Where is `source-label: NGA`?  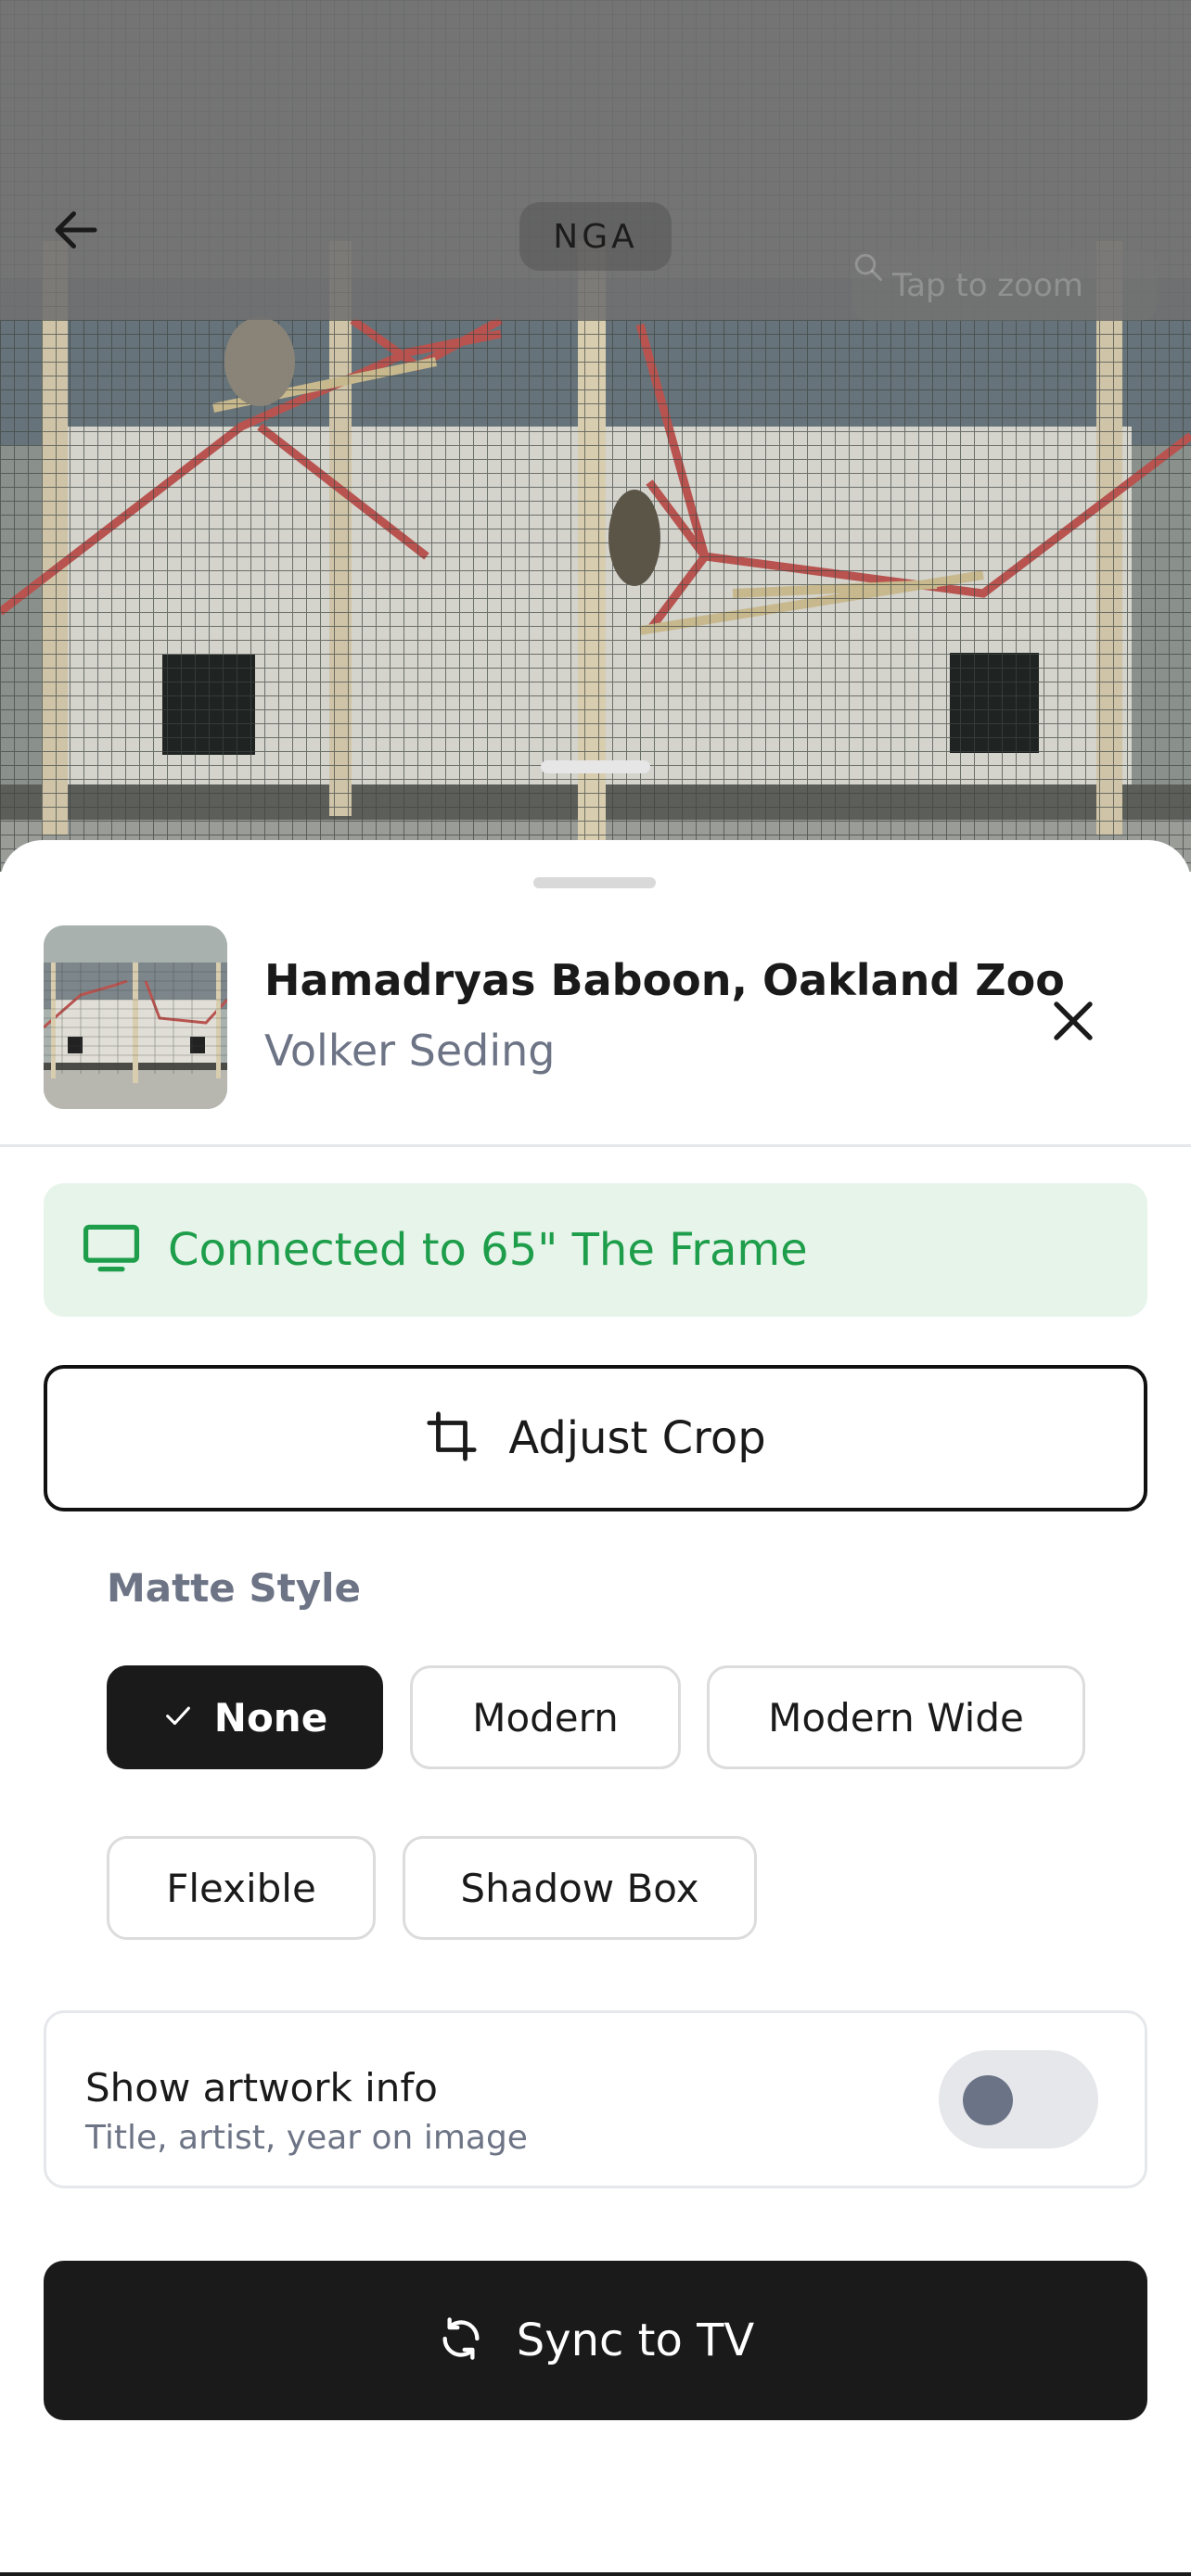 source-label: NGA is located at coordinates (595, 237).